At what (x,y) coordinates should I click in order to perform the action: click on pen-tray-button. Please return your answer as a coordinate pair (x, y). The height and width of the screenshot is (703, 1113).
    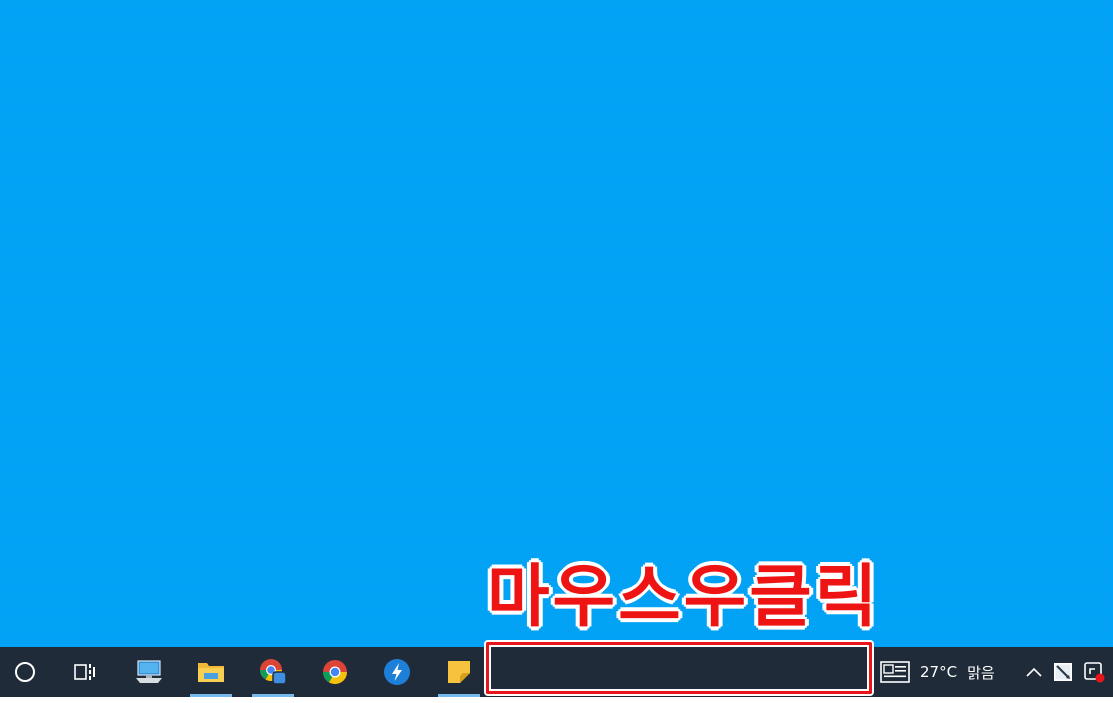
    Looking at the image, I should click on (1063, 672).